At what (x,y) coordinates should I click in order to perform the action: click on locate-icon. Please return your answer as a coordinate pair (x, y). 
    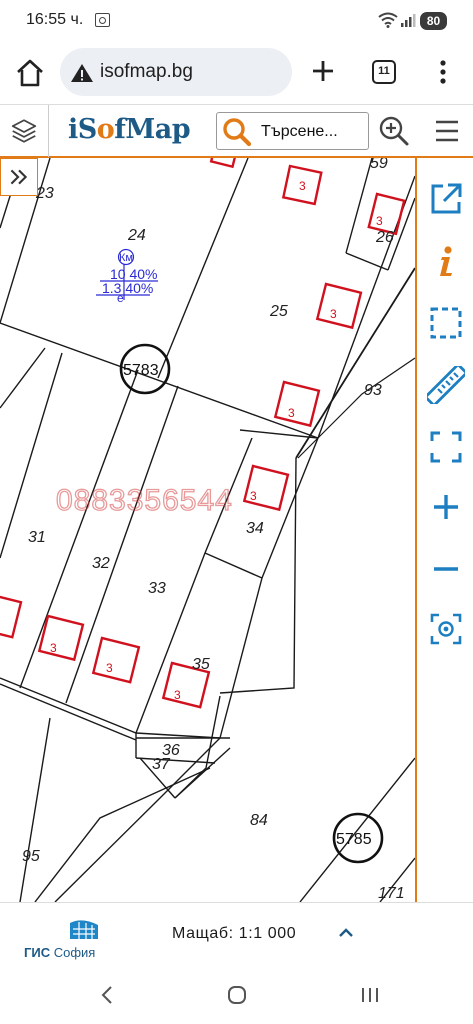
    Looking at the image, I should click on (446, 629).